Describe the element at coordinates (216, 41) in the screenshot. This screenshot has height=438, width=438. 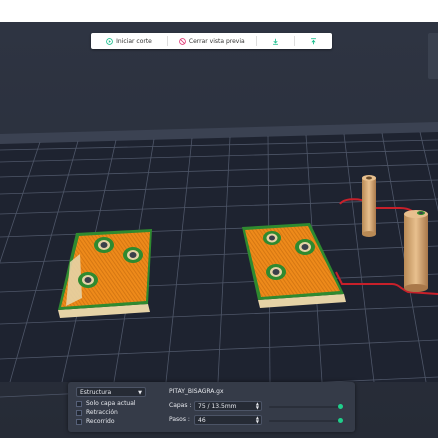
I see `close-preview-label: Cerrar vista previa` at that location.